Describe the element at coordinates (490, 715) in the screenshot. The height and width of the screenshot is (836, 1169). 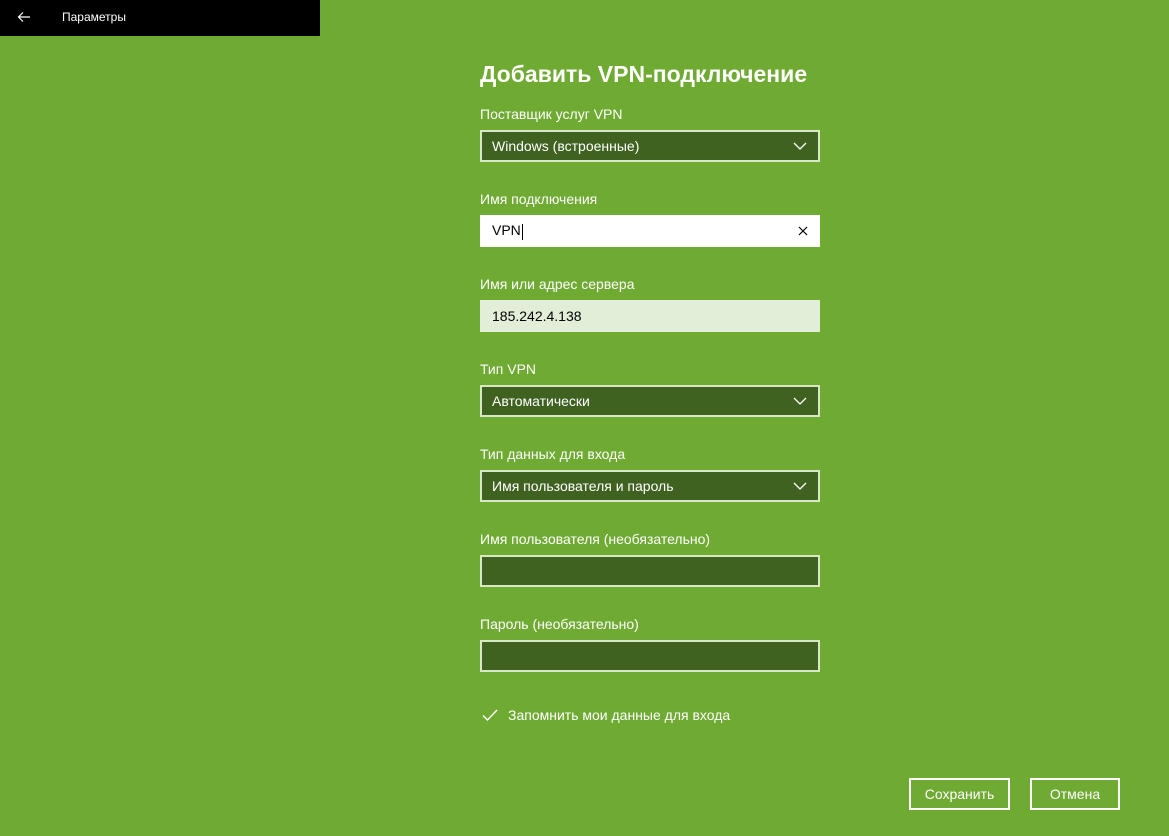
I see `checkmark-icon` at that location.